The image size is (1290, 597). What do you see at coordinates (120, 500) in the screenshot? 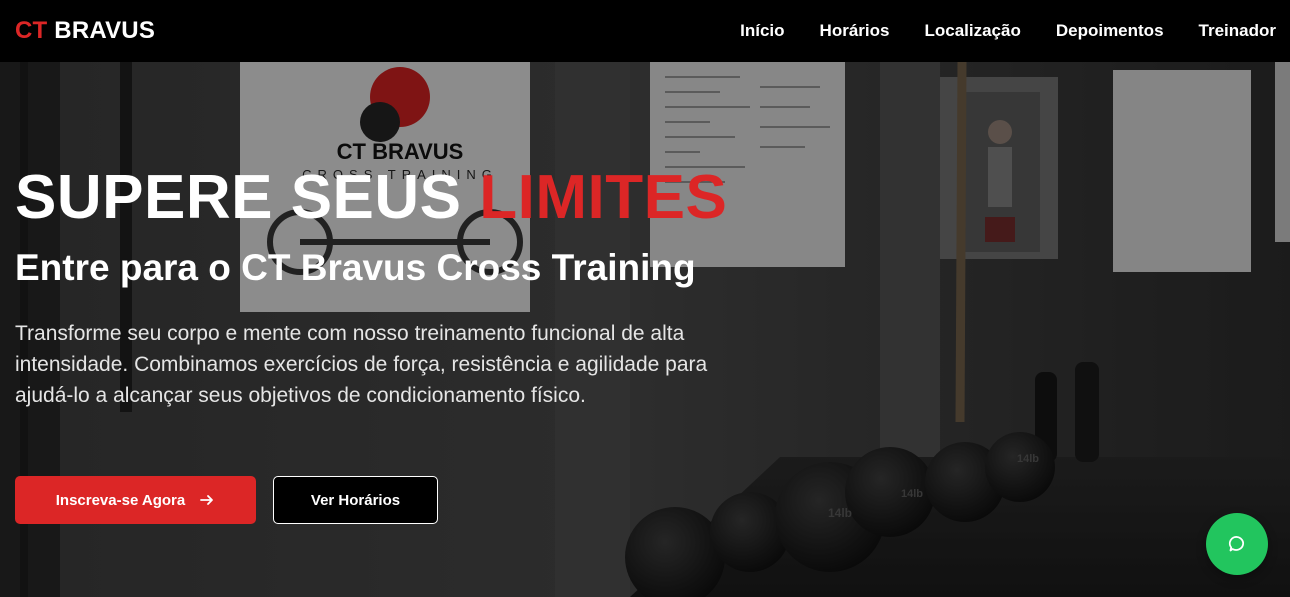
I see `signup-button-label: Inscreva-se Agora` at bounding box center [120, 500].